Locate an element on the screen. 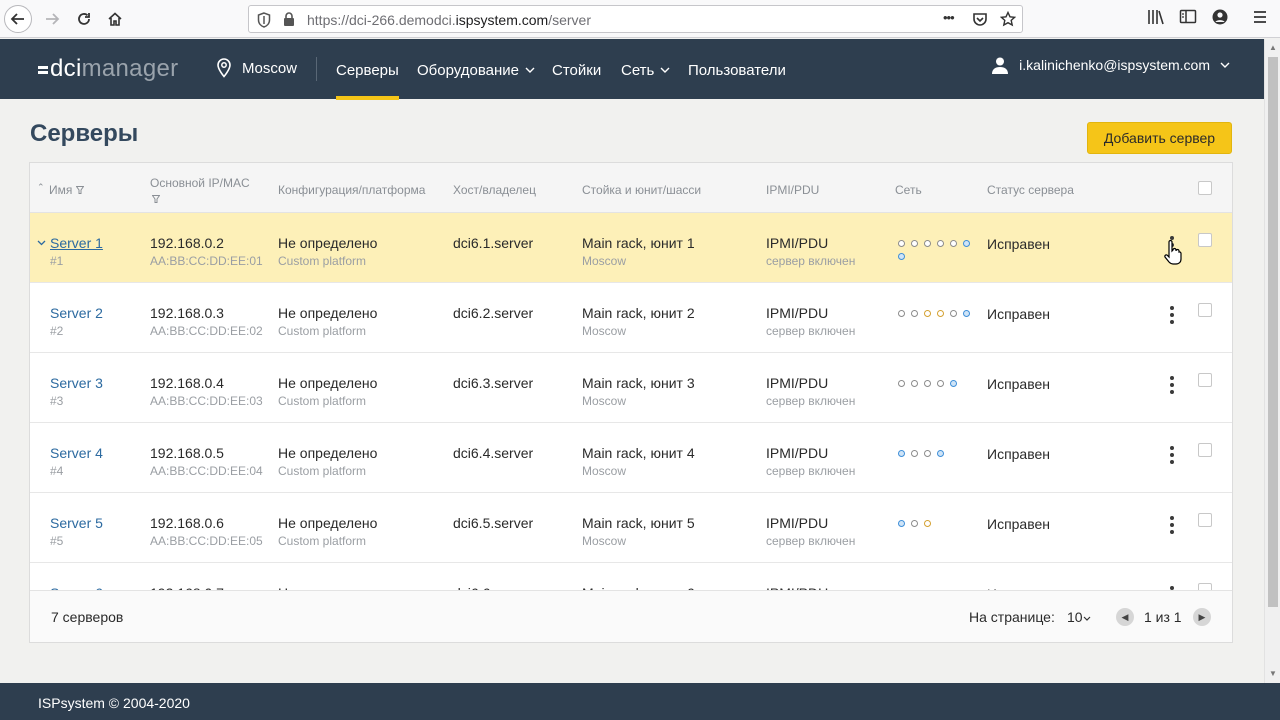  chevron-down-icon is located at coordinates (41, 243).